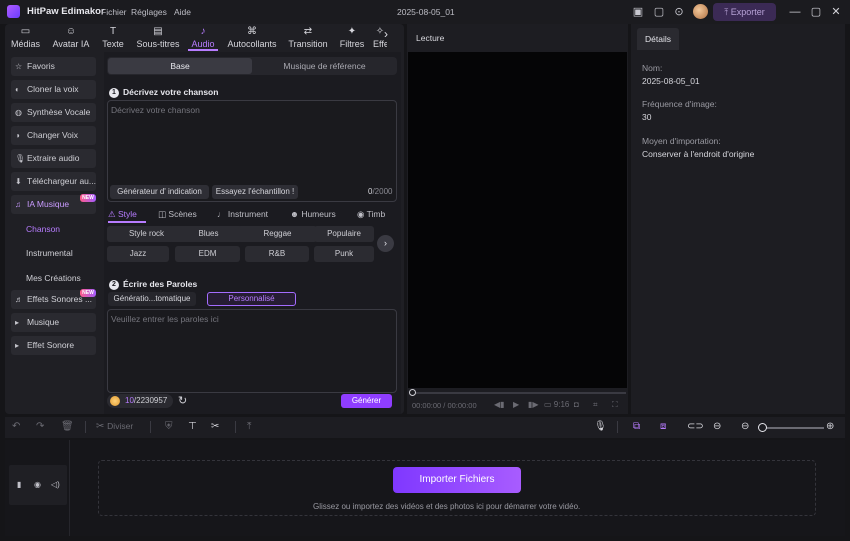  I want to click on track-visibility-icon: ◉, so click(37, 484).